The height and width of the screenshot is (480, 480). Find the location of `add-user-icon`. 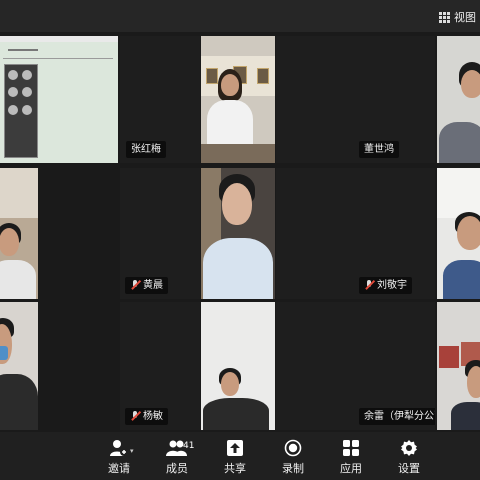

add-user-icon is located at coordinates (119, 448).